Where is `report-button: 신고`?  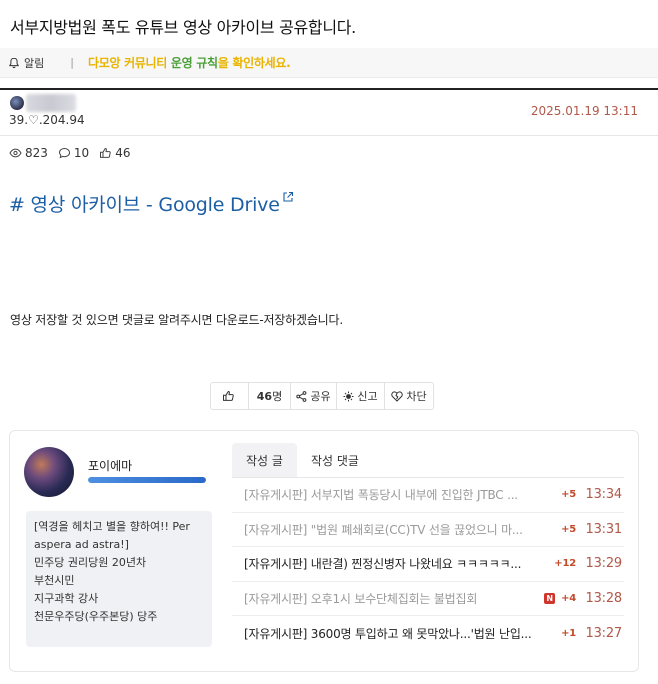 report-button: 신고 is located at coordinates (361, 396).